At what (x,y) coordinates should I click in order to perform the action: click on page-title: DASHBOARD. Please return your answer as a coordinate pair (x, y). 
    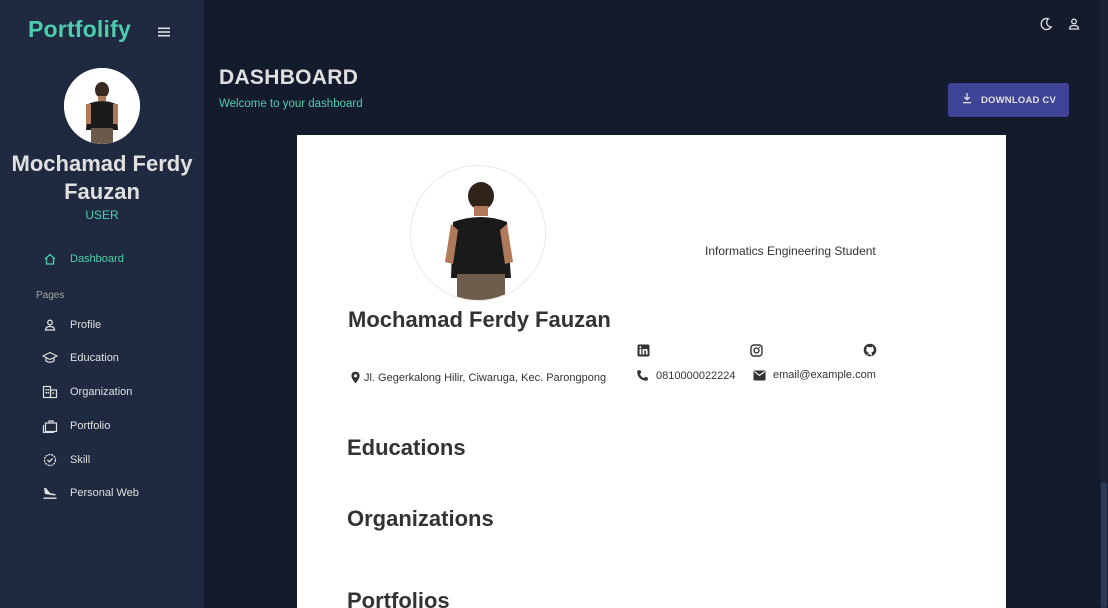
    Looking at the image, I should click on (289, 77).